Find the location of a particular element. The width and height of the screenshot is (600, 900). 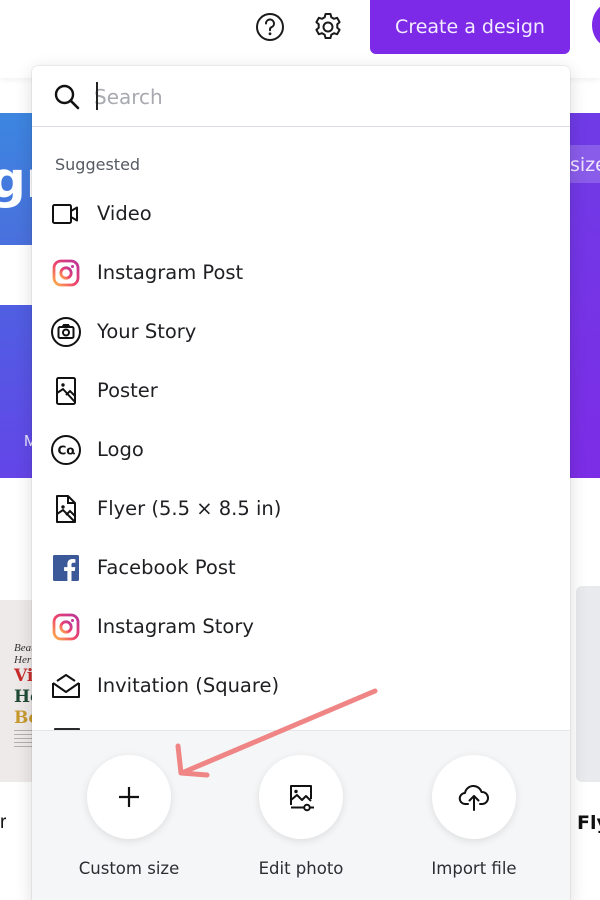

list-item-label: Facebook Post is located at coordinates (166, 567).